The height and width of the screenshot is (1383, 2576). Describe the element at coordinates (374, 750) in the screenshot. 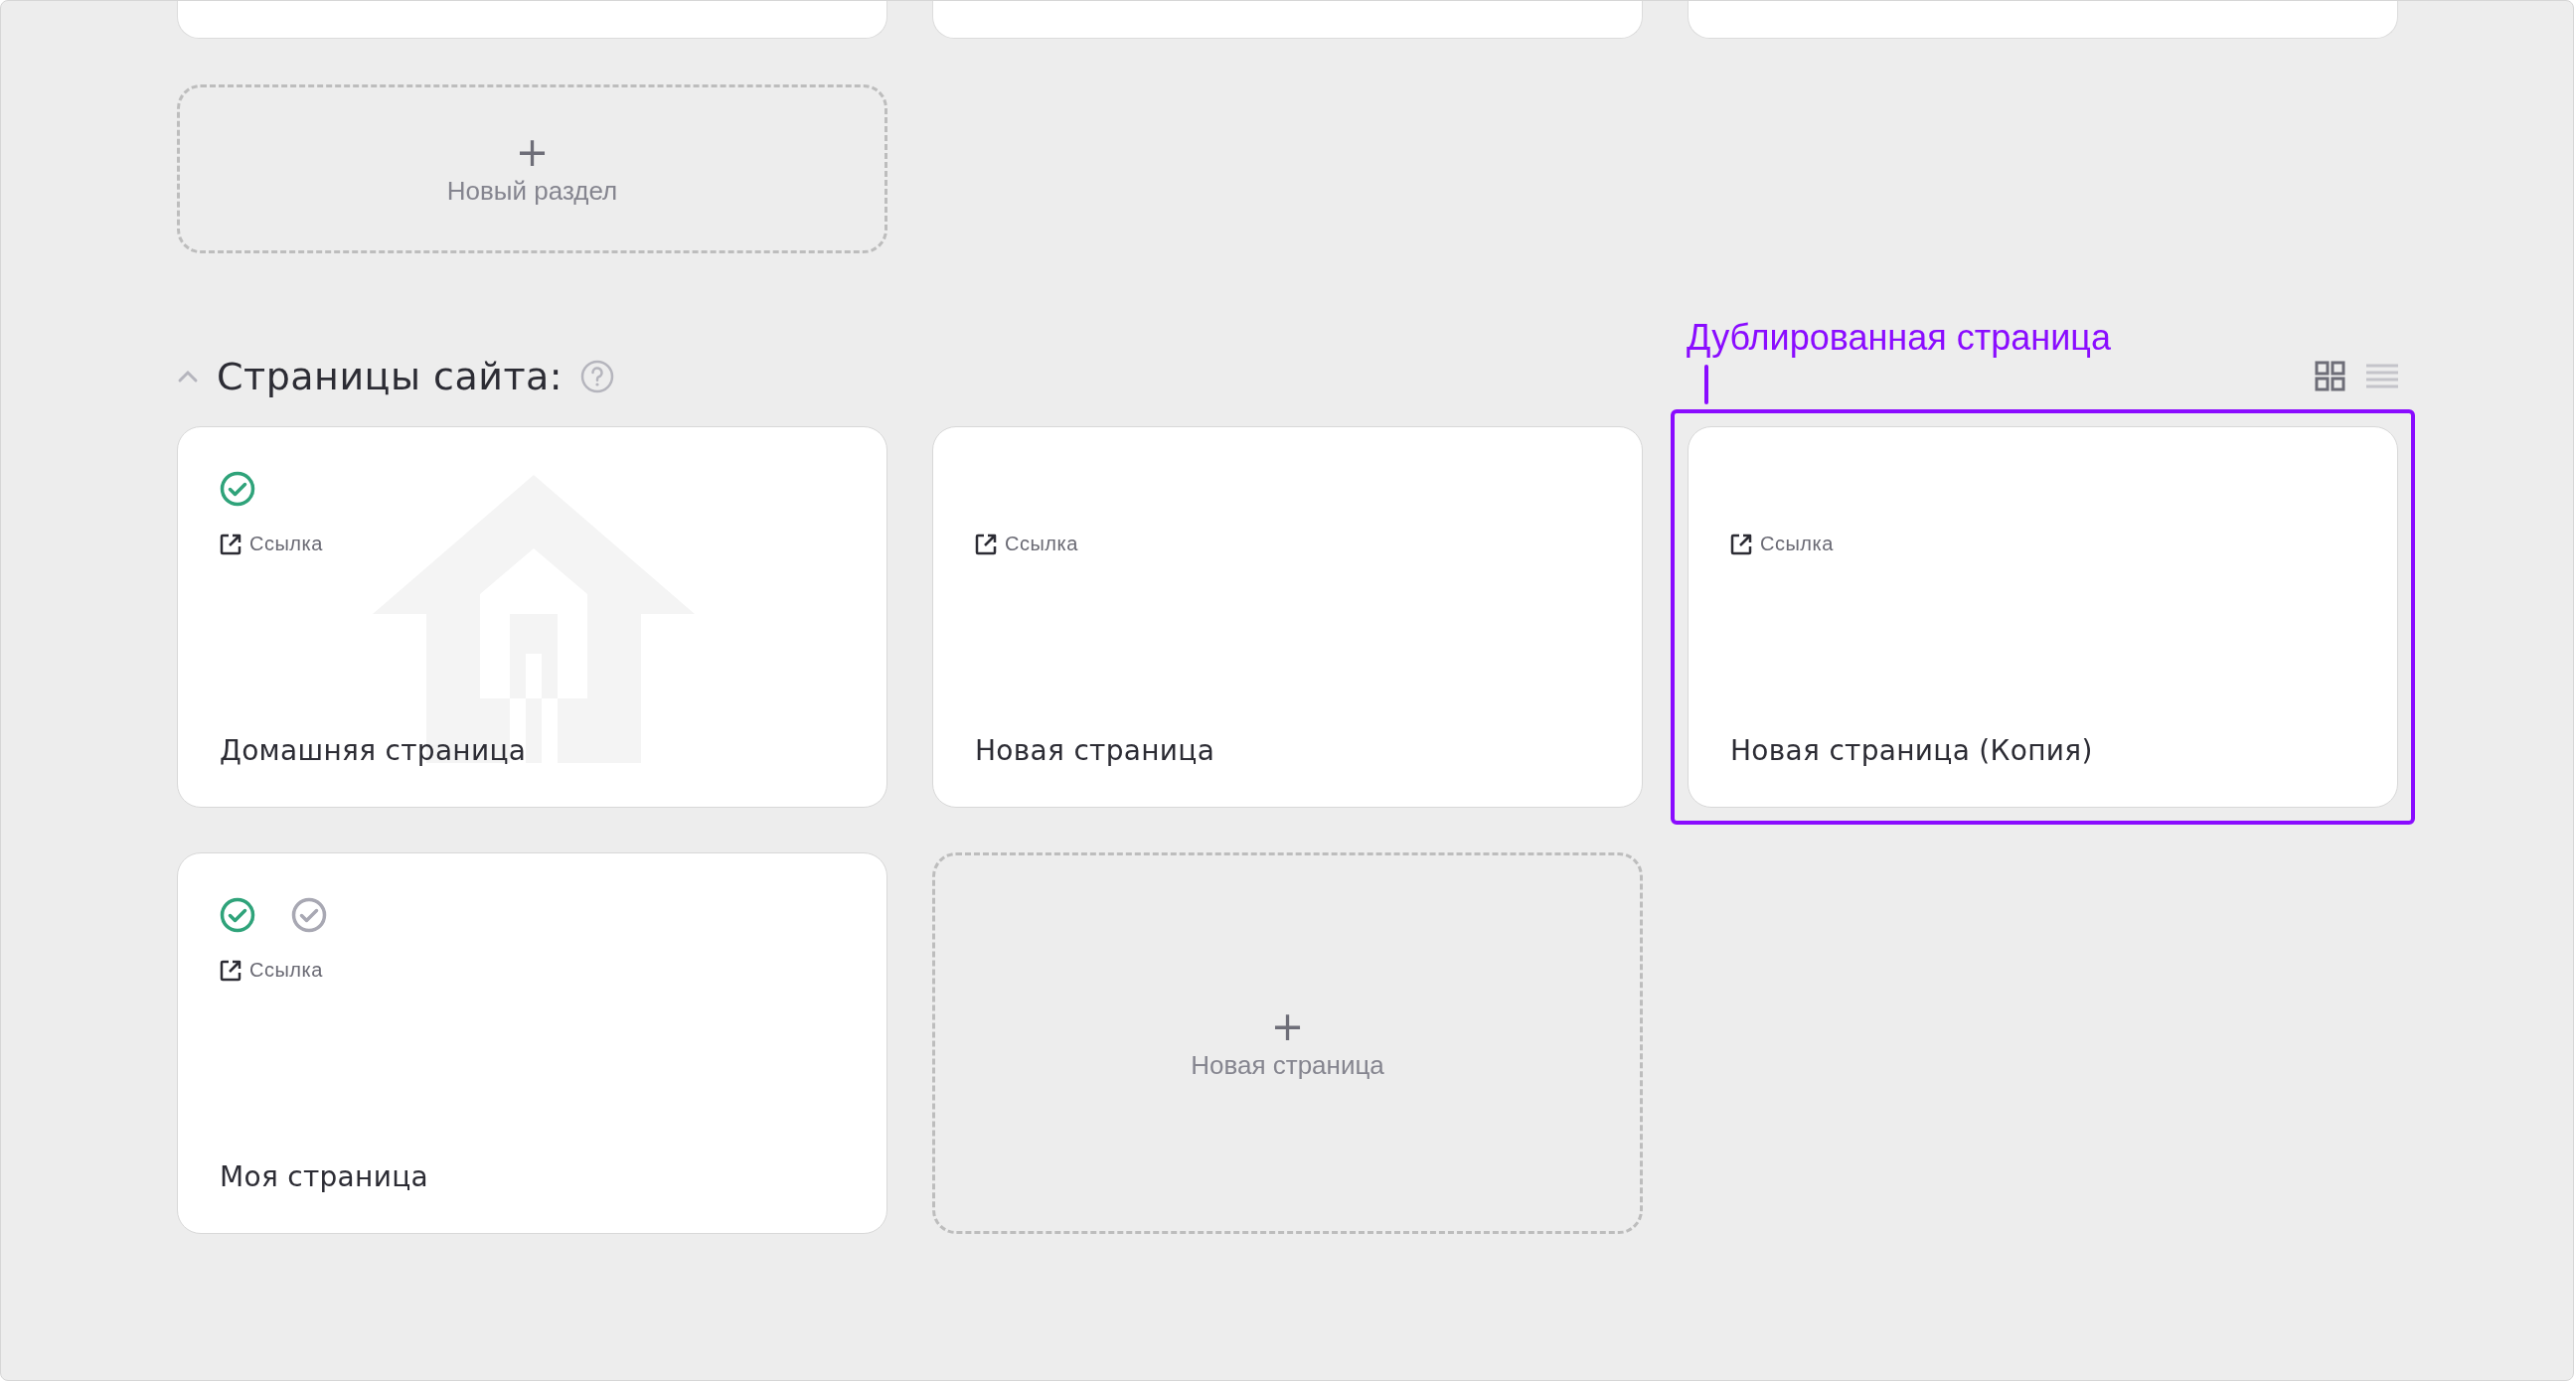

I see `page-title: Домашняя страница` at that location.